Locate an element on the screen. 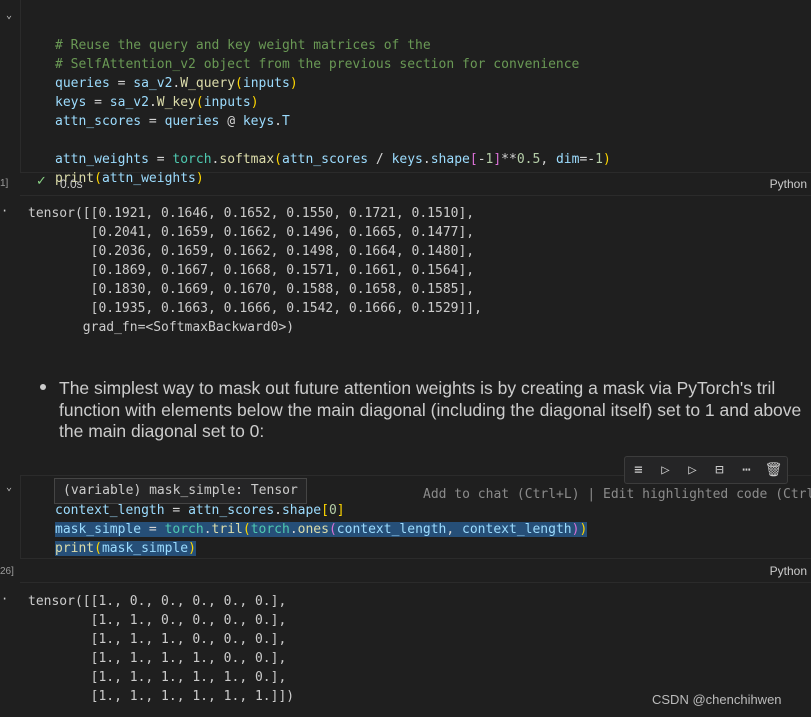  code-line-3: print(mask_simple) is located at coordinates (125, 548).